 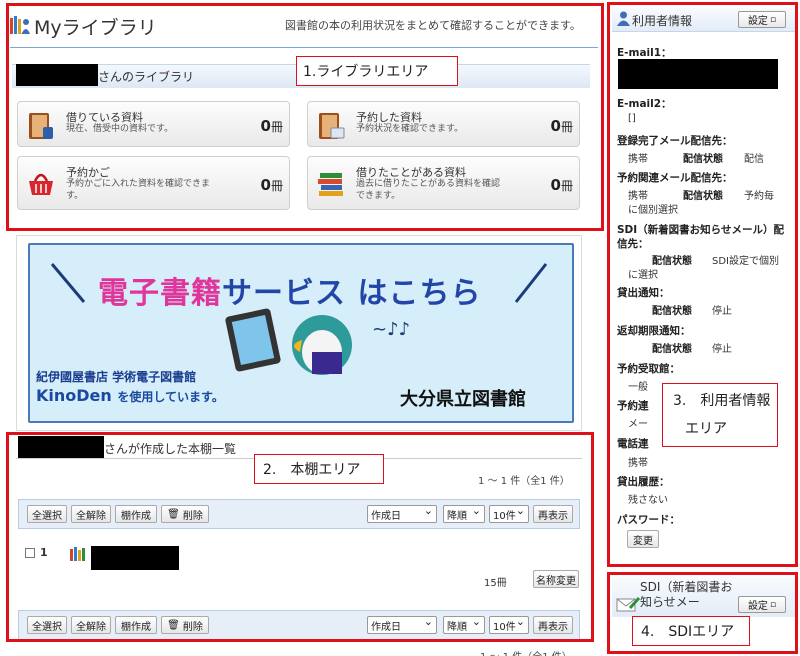 I want to click on penguin-tablet-icon: ~♪♪, so click(x=317, y=341).